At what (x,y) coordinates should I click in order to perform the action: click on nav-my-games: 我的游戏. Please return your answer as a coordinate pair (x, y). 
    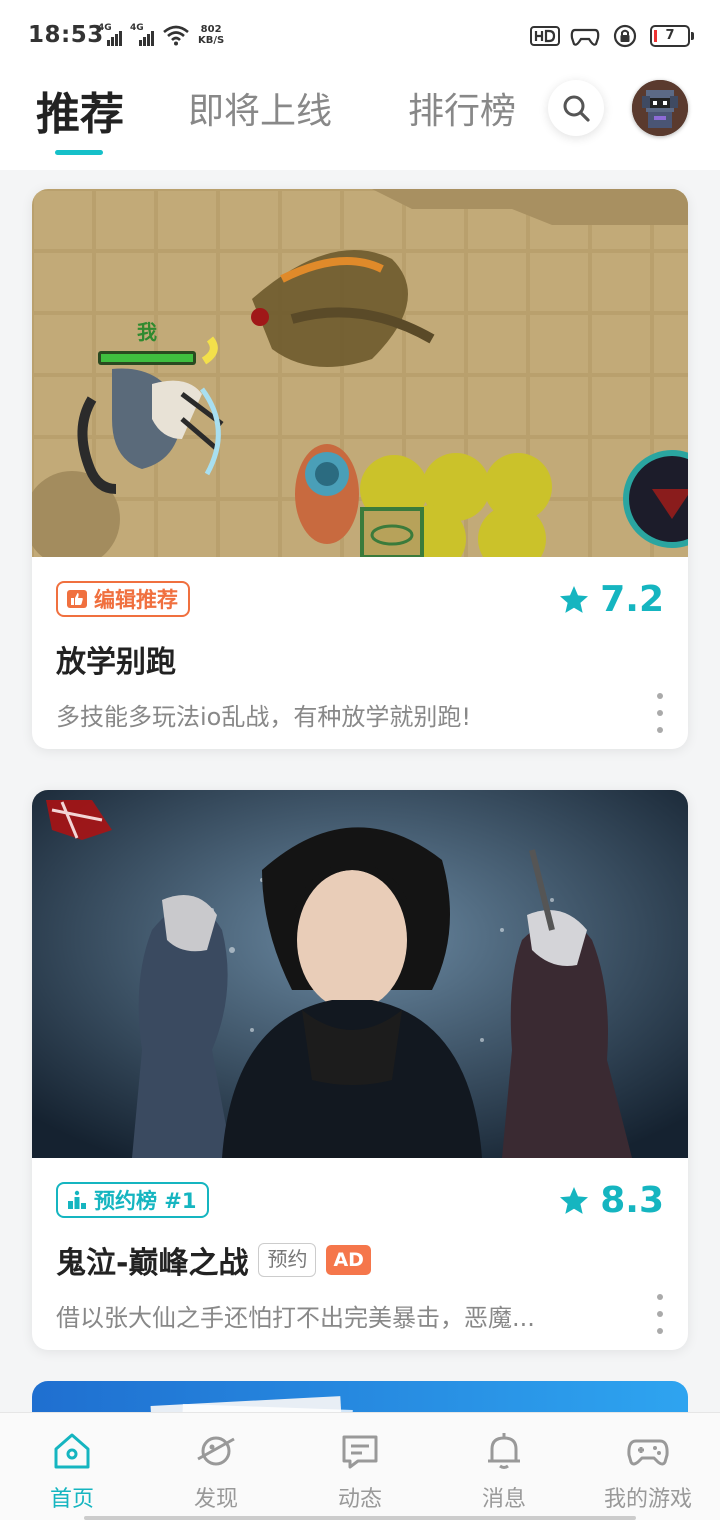
    Looking at the image, I should click on (648, 1466).